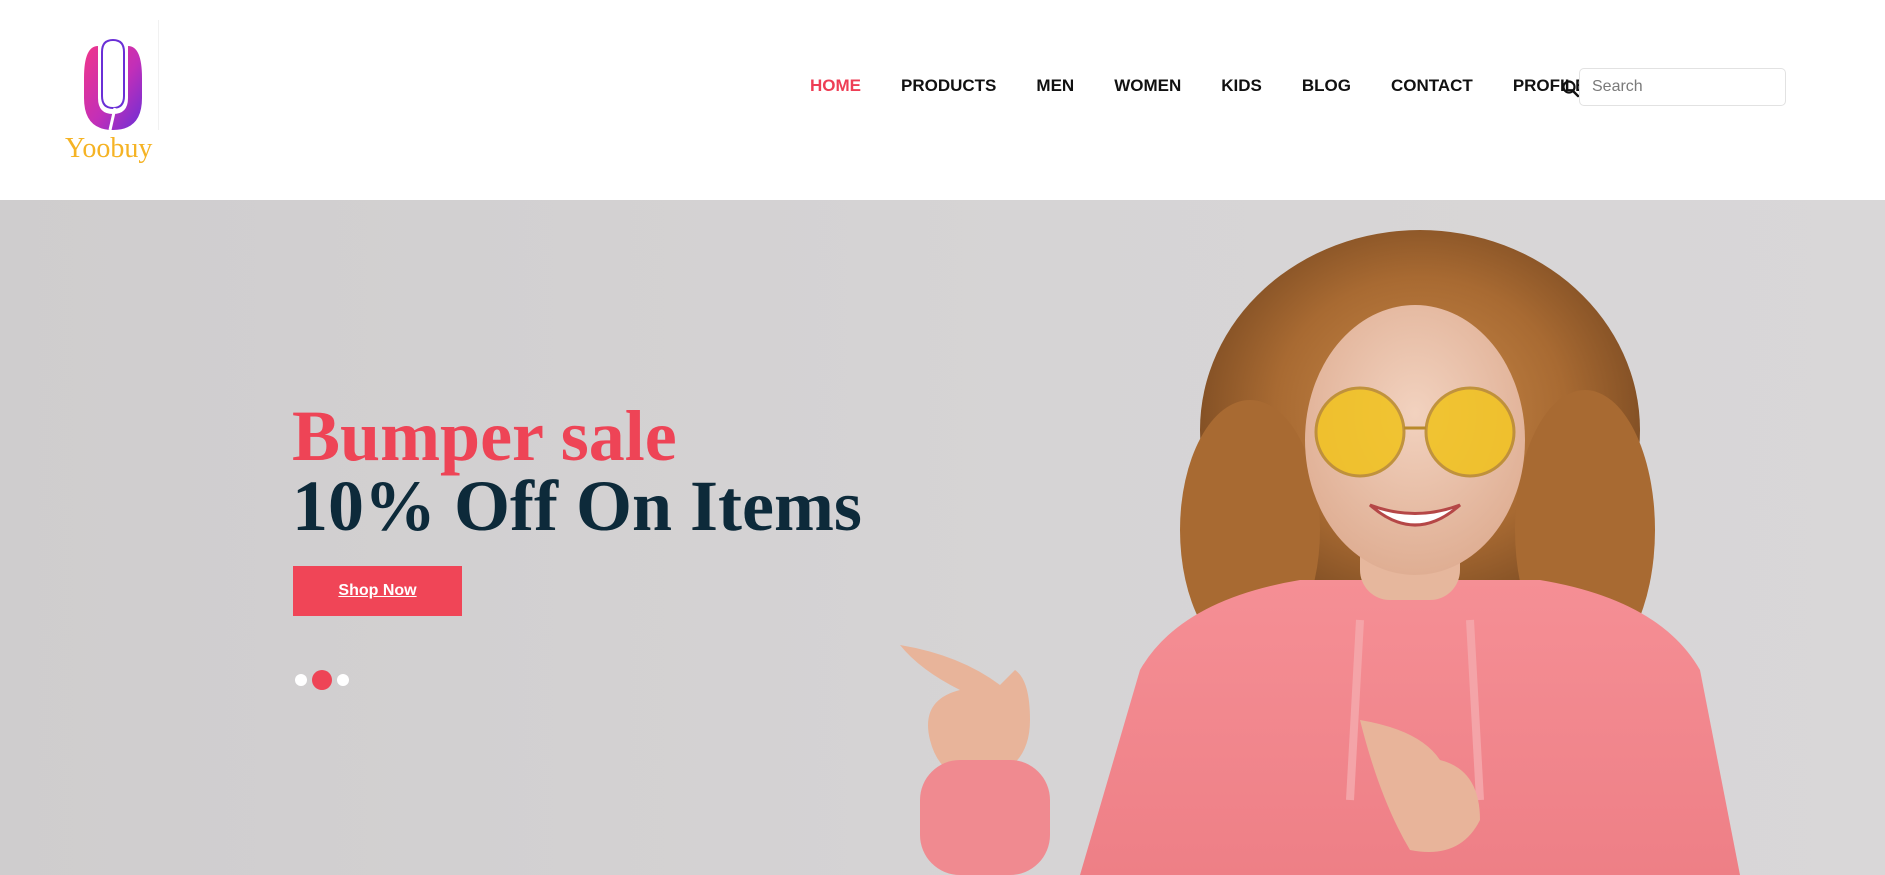 The height and width of the screenshot is (875, 1885). I want to click on nav-contact: CONTACT, so click(1432, 86).